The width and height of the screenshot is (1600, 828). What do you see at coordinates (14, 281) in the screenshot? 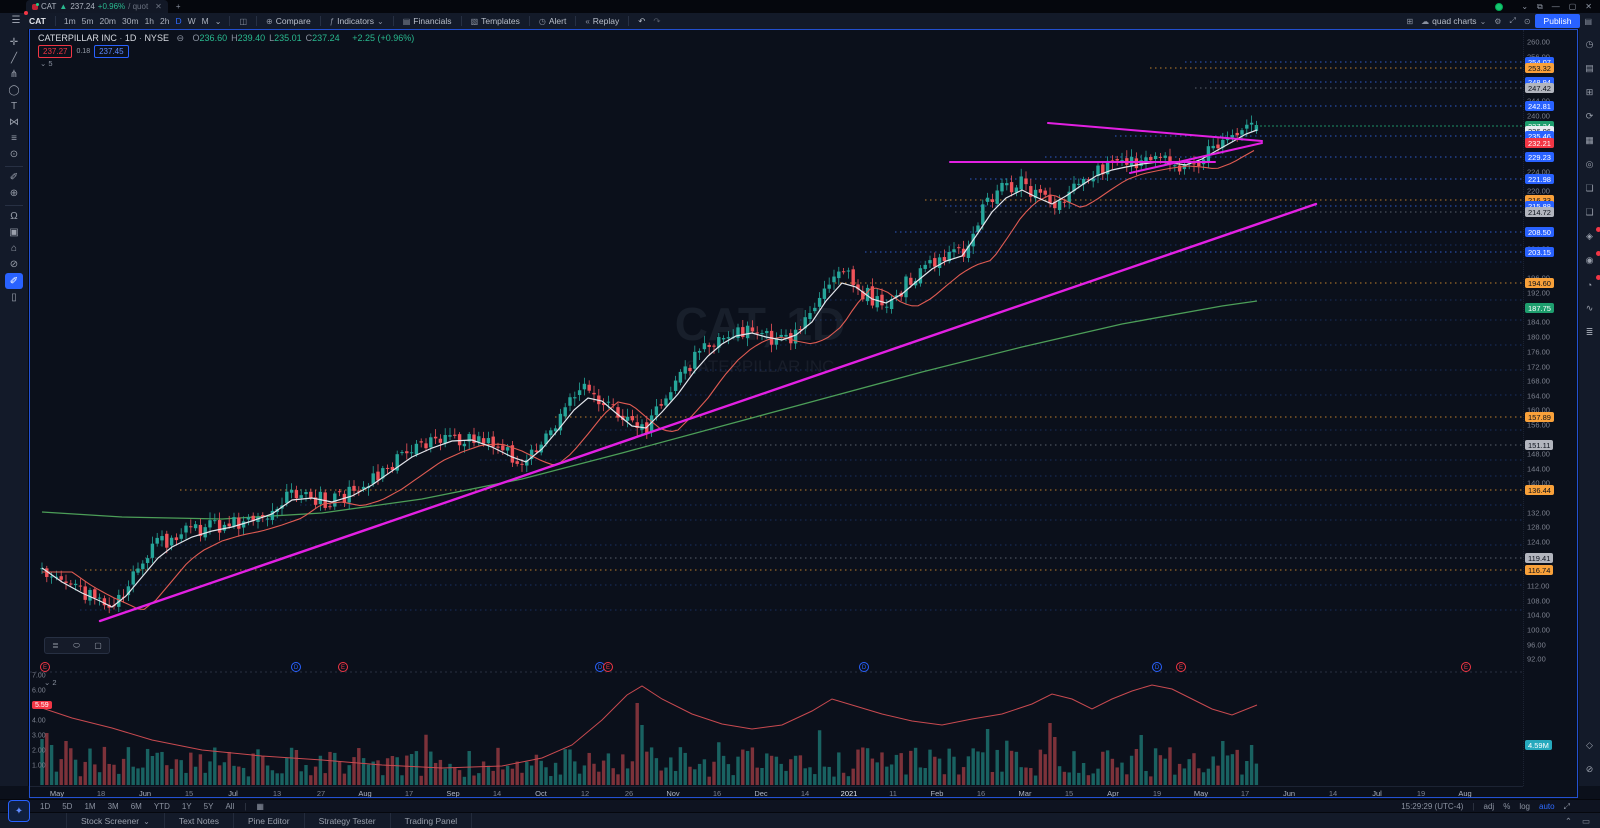
I see `drawing-sync-icon: ✐` at bounding box center [14, 281].